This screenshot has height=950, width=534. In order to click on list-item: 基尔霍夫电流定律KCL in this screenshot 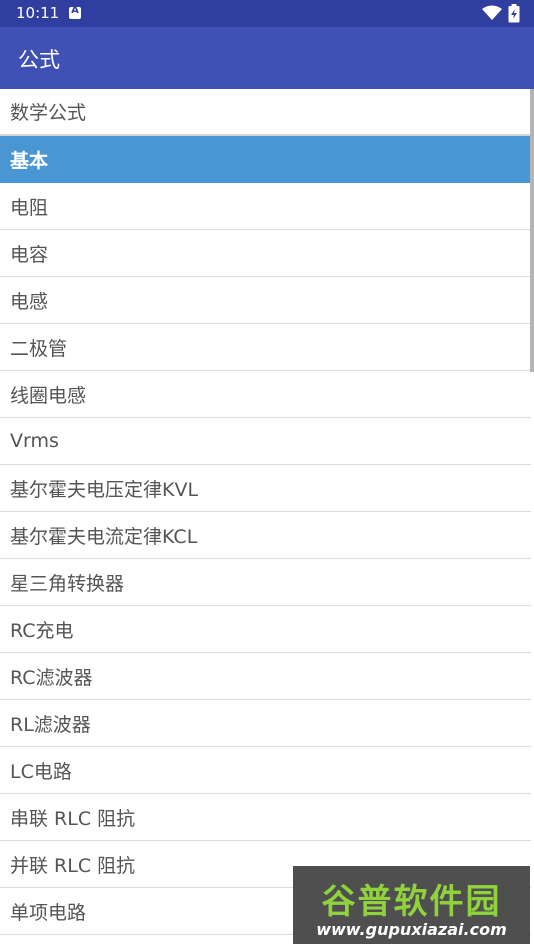, I will do `click(265, 535)`.